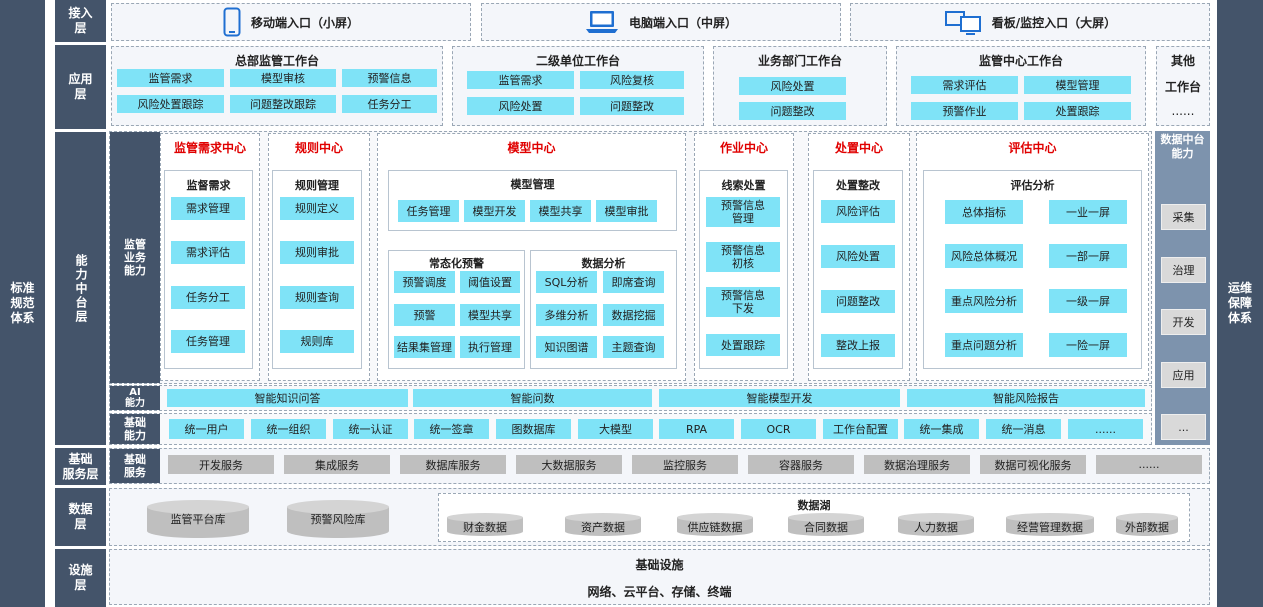  What do you see at coordinates (1088, 301) in the screenshot?
I see `eval-item: 一级一屏` at bounding box center [1088, 301].